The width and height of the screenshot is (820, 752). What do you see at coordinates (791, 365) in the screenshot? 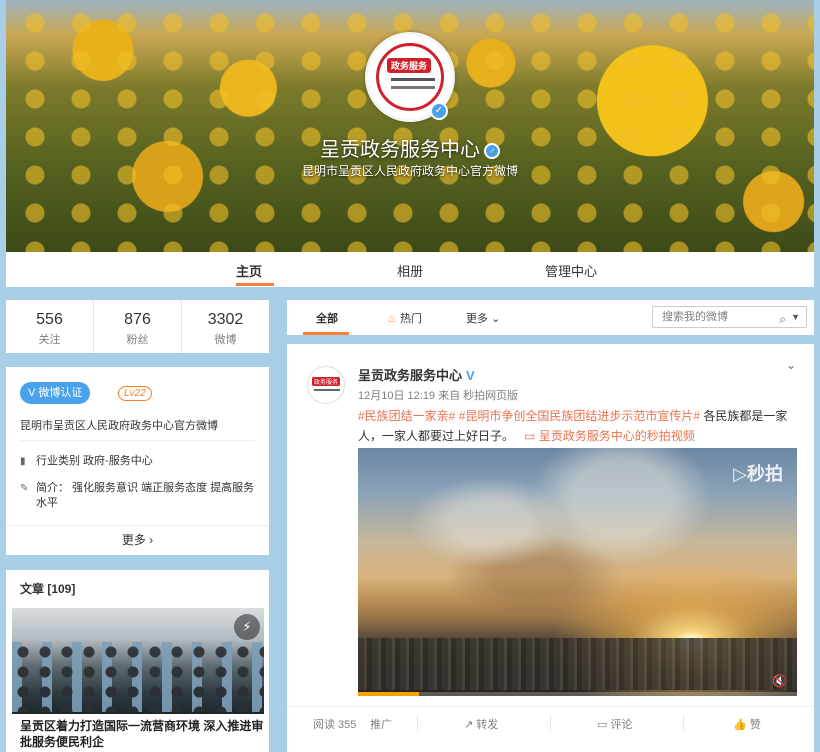
I see `post-menu-chevron-icon: ⌄` at bounding box center [791, 365].